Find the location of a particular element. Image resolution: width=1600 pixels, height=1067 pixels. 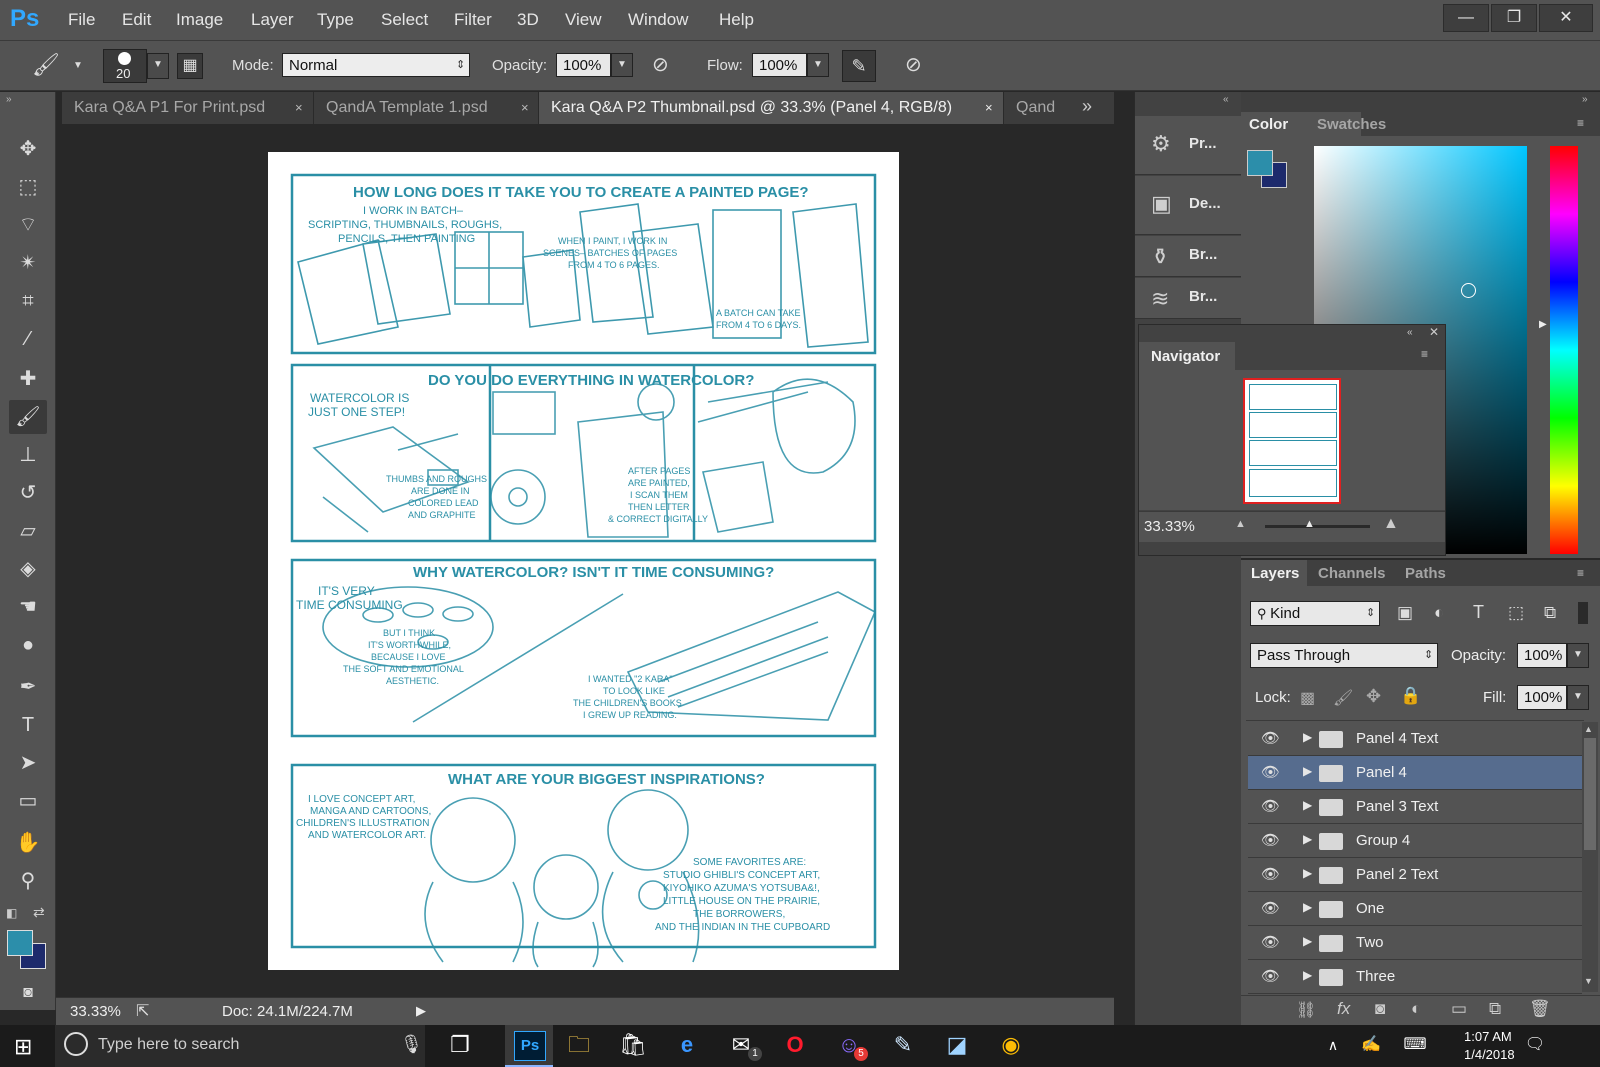

brush-tool-preset-icon: 🖌 is located at coordinates (46, 65).